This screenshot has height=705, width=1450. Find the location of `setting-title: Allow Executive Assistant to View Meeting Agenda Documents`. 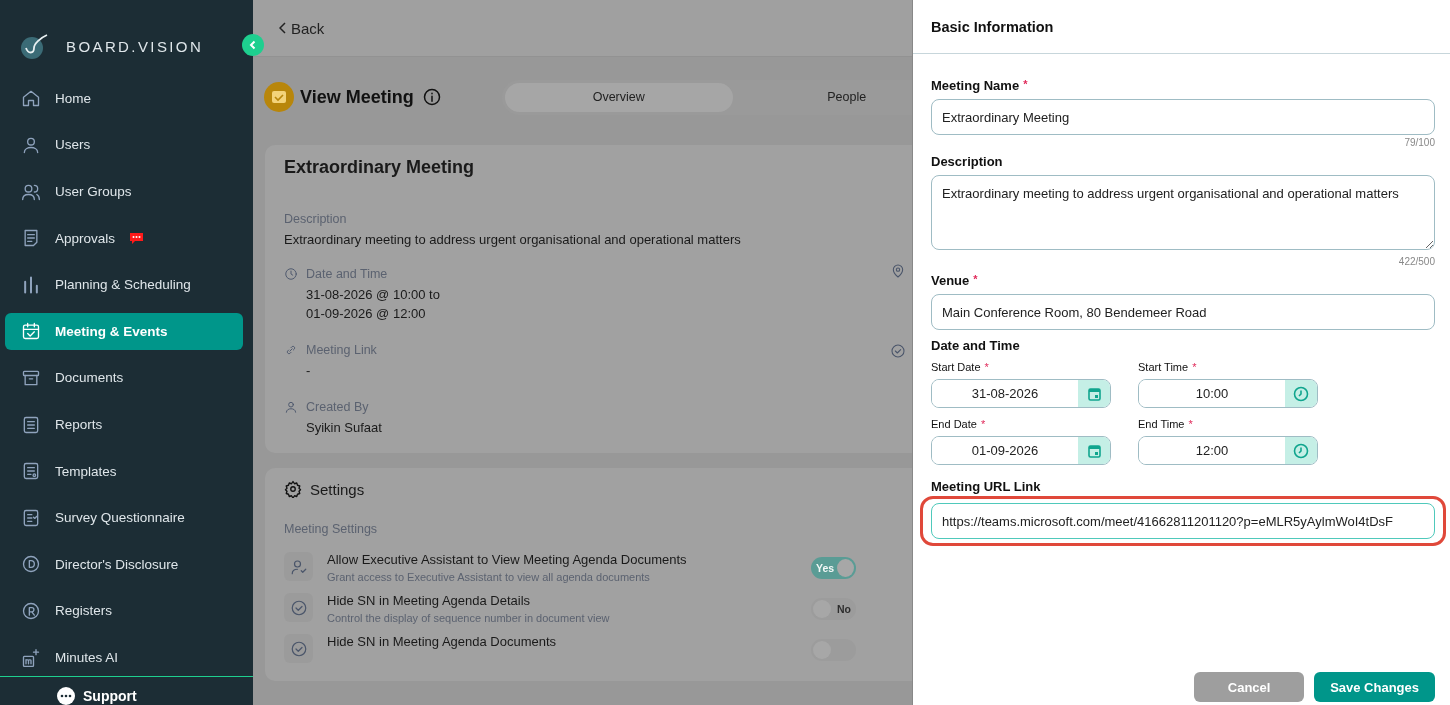

setting-title: Allow Executive Assistant to View Meeting Agenda Documents is located at coordinates (507, 559).